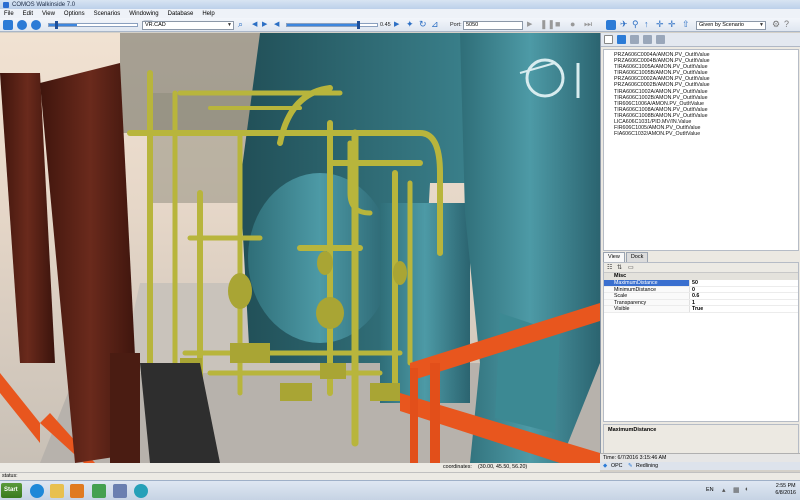  I want to click on property-value: True, so click(696, 309).